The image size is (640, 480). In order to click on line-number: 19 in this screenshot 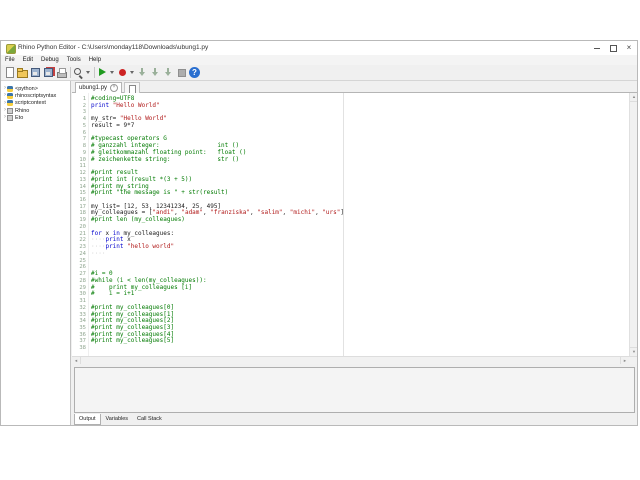, I will do `click(82, 220)`.